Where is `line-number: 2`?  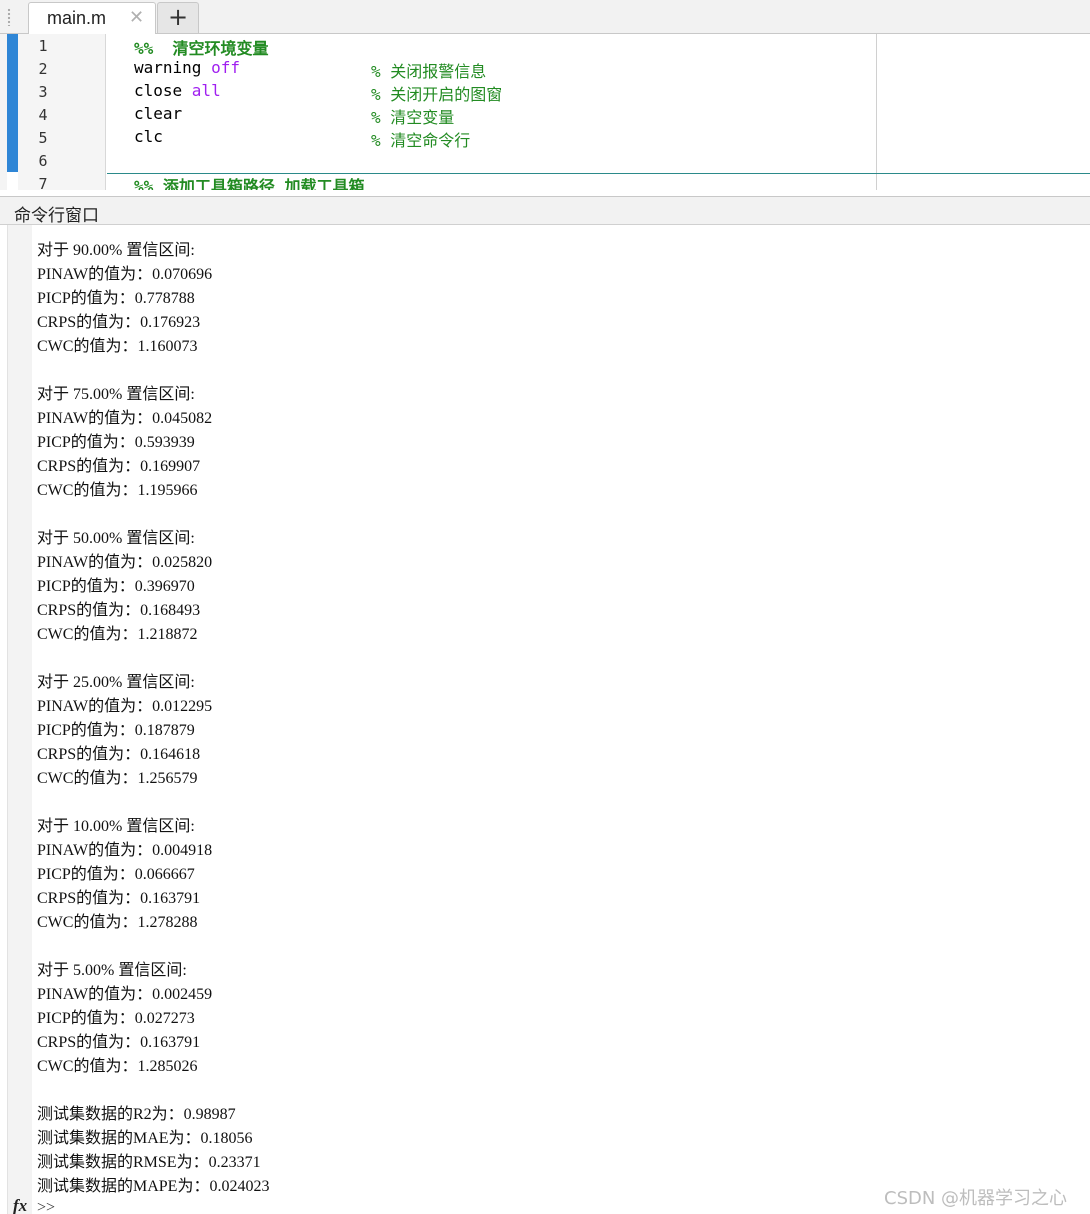 line-number: 2 is located at coordinates (43, 69).